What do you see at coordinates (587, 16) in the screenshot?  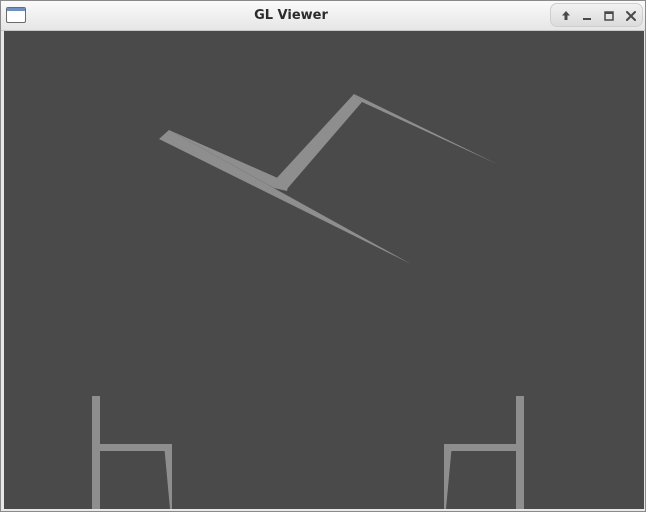 I see `minimize-icon` at bounding box center [587, 16].